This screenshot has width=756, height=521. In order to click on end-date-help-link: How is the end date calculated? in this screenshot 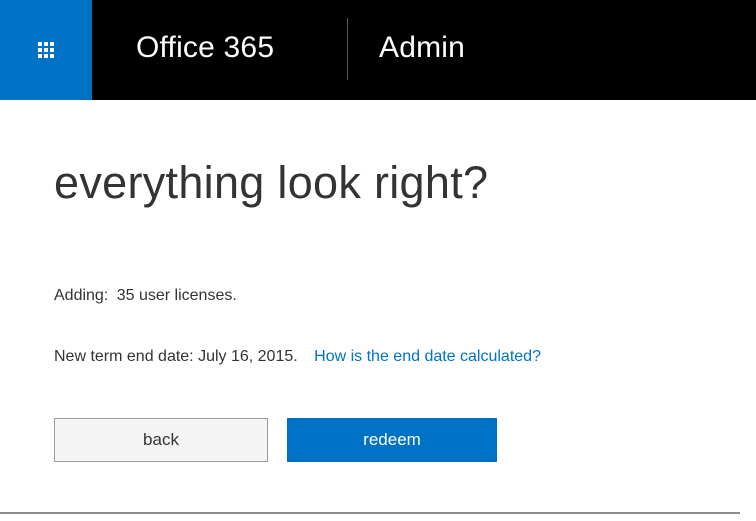, I will do `click(427, 356)`.